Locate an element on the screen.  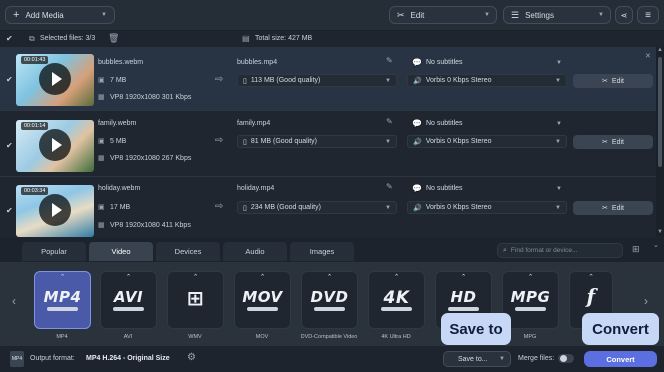
convert-button: Convert is located at coordinates (620, 359).